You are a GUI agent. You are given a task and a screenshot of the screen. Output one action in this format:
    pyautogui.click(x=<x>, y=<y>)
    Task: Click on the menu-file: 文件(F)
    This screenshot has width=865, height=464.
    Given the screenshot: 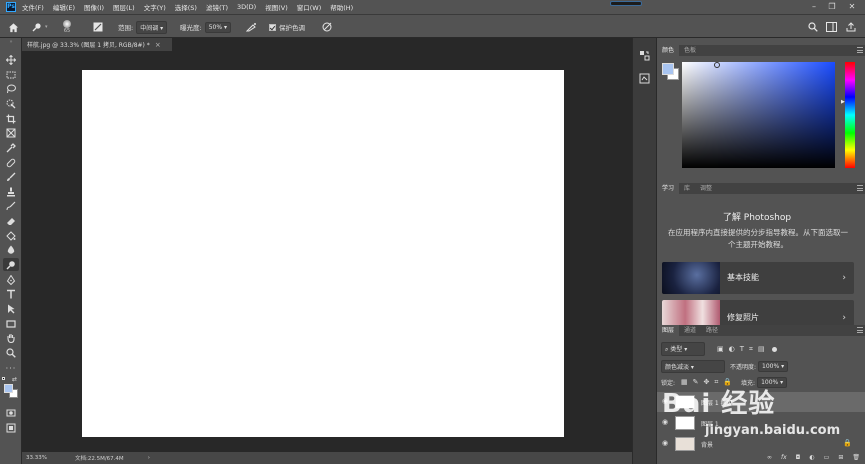 What is the action you would take?
    pyautogui.click(x=33, y=7)
    